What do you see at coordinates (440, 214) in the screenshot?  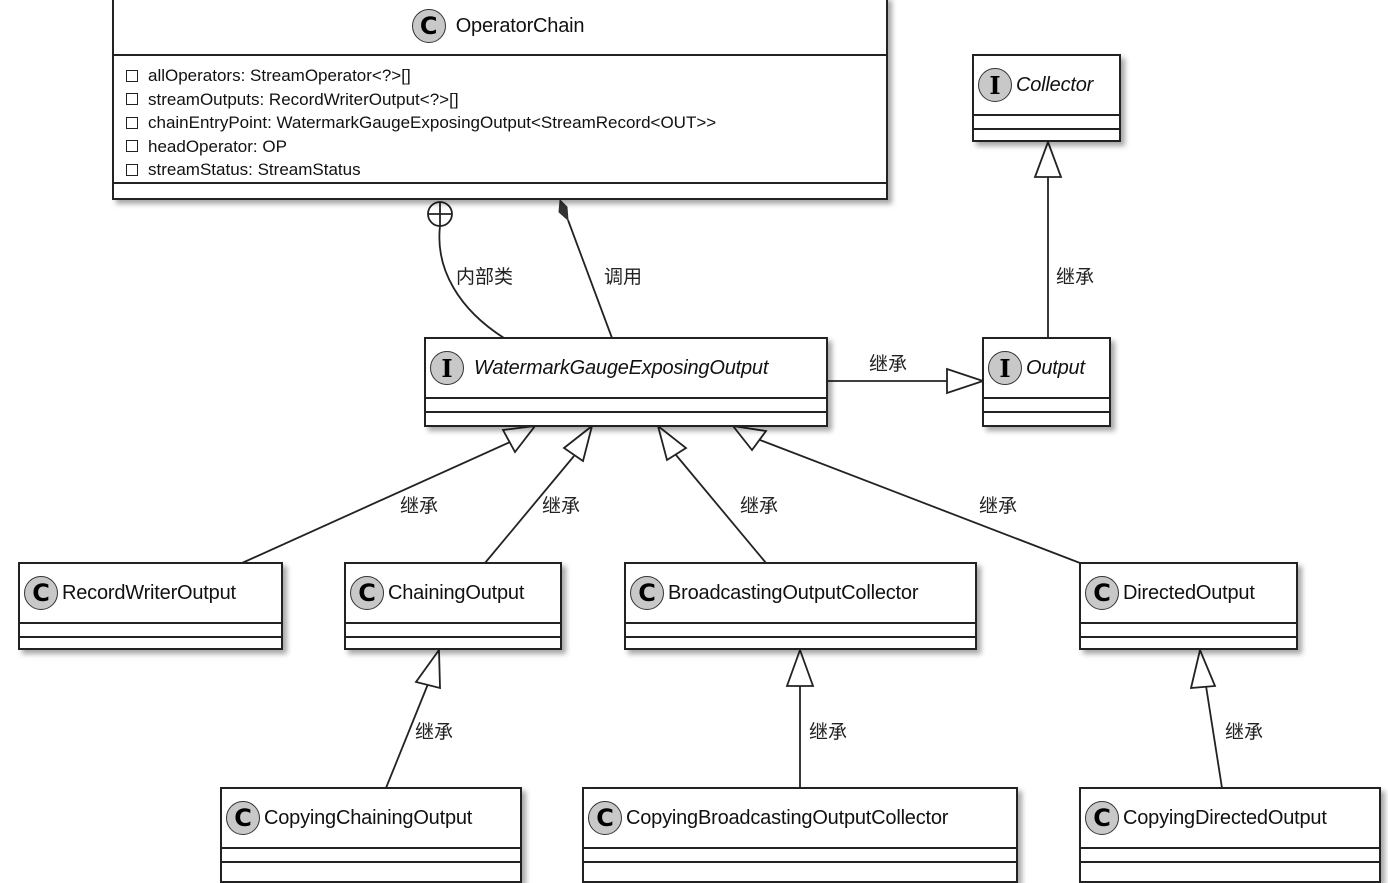 I see `nested-class-circle-plus-icon` at bounding box center [440, 214].